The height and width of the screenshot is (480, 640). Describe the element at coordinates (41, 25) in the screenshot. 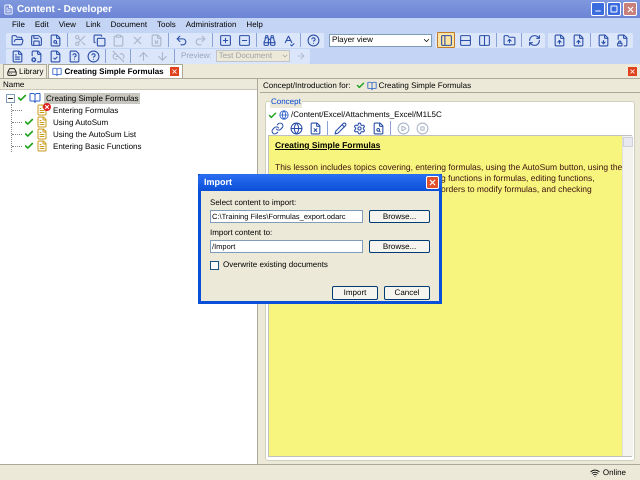

I see `menu-item: Edit` at that location.